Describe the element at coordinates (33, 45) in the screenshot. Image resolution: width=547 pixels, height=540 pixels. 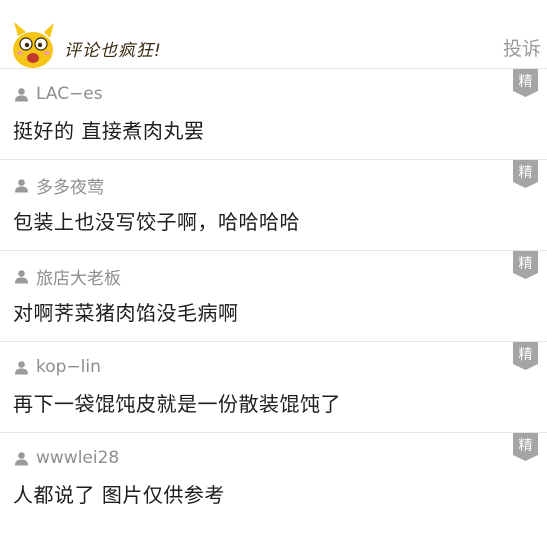
I see `mascot-icon` at that location.